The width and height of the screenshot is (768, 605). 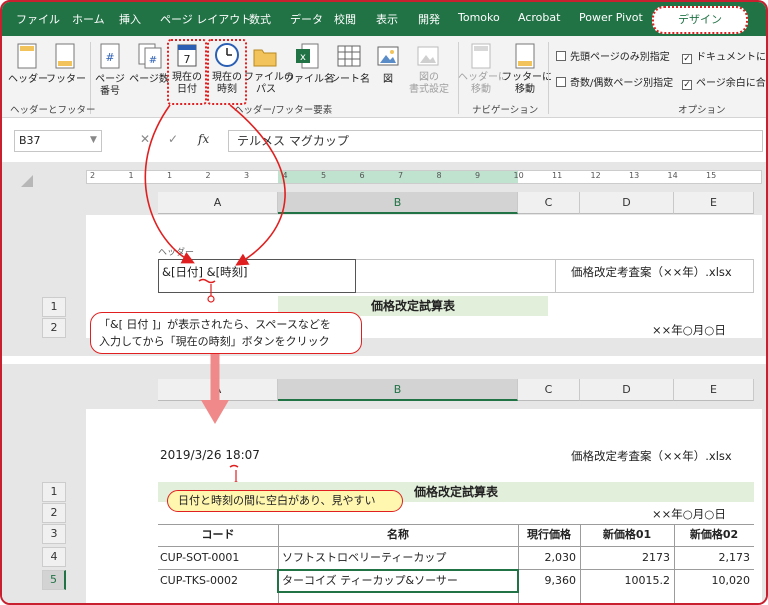 I want to click on annotation-arrows, so click(x=215, y=264).